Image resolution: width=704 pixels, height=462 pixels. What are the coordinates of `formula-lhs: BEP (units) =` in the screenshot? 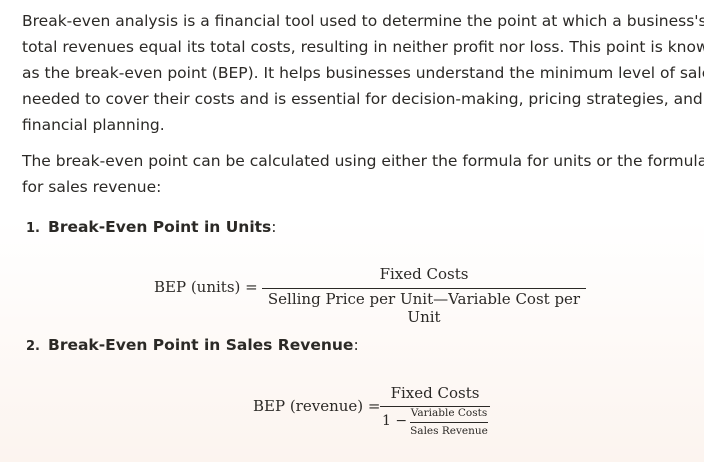 It's located at (206, 287).